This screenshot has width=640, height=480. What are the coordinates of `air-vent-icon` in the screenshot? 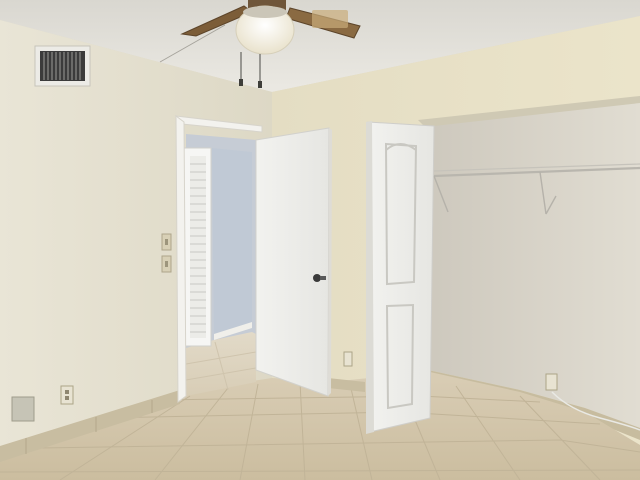 It's located at (62, 66).